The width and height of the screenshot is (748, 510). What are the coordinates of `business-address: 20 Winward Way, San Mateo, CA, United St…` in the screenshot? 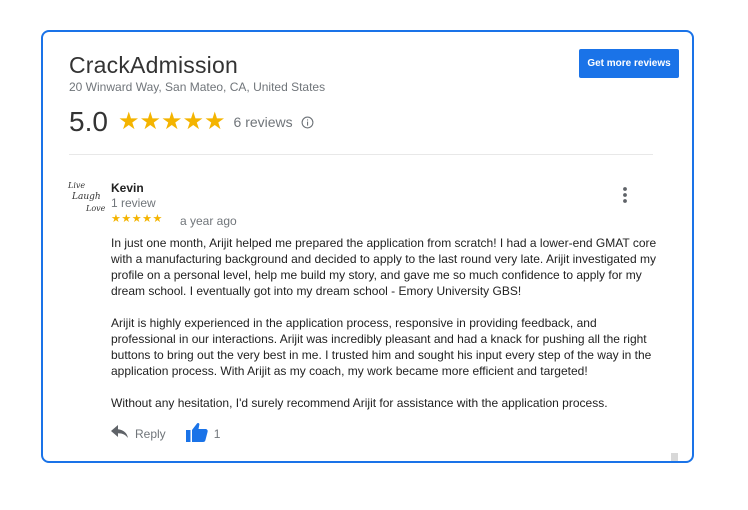 It's located at (197, 87).